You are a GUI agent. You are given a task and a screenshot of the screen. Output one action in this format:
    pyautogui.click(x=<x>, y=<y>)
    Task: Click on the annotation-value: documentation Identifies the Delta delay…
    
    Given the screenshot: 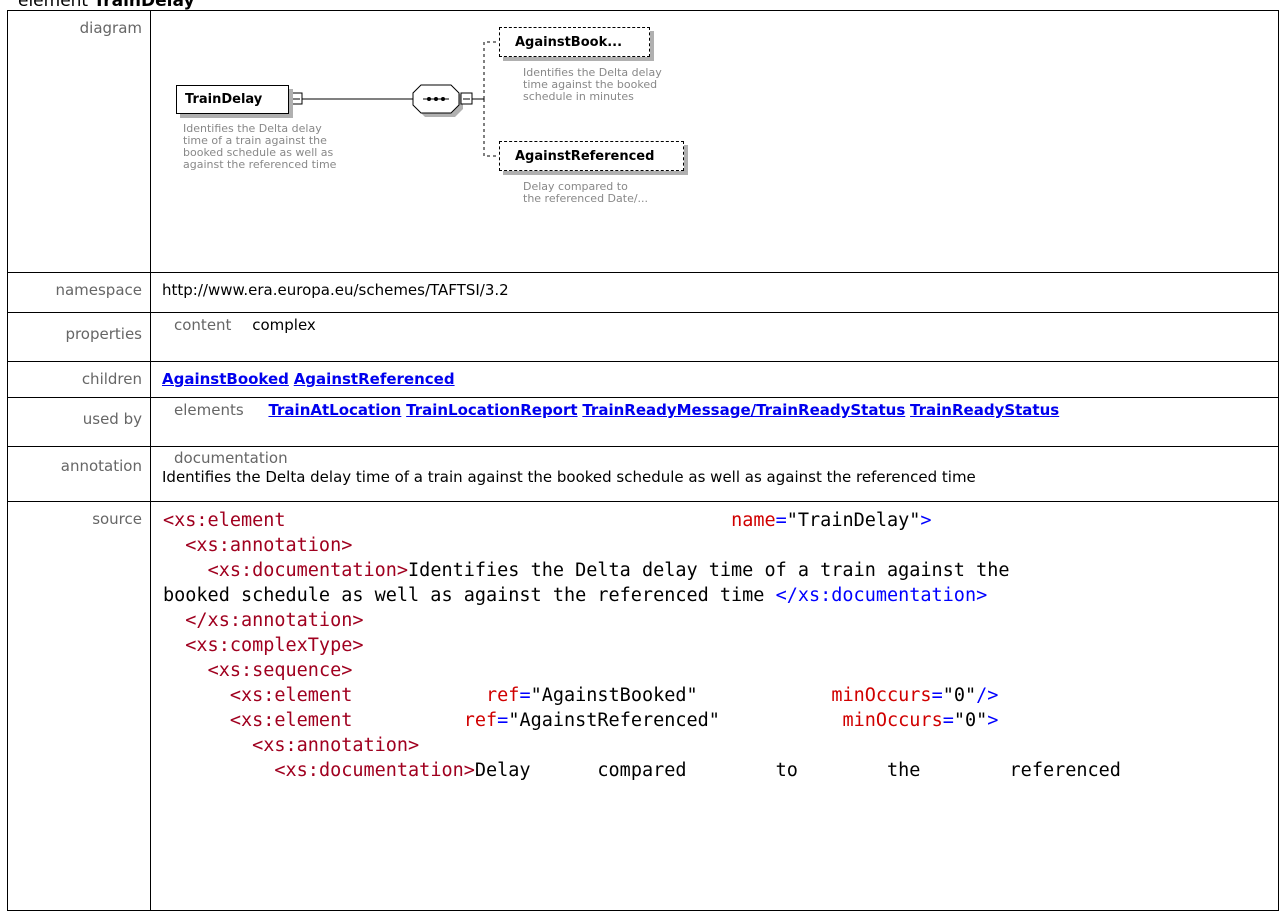 What is the action you would take?
    pyautogui.click(x=714, y=474)
    